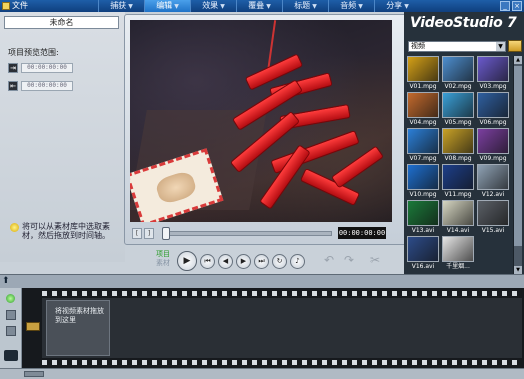  What do you see at coordinates (261, 261) in the screenshot?
I see `end-button: ⏭` at bounding box center [261, 261].